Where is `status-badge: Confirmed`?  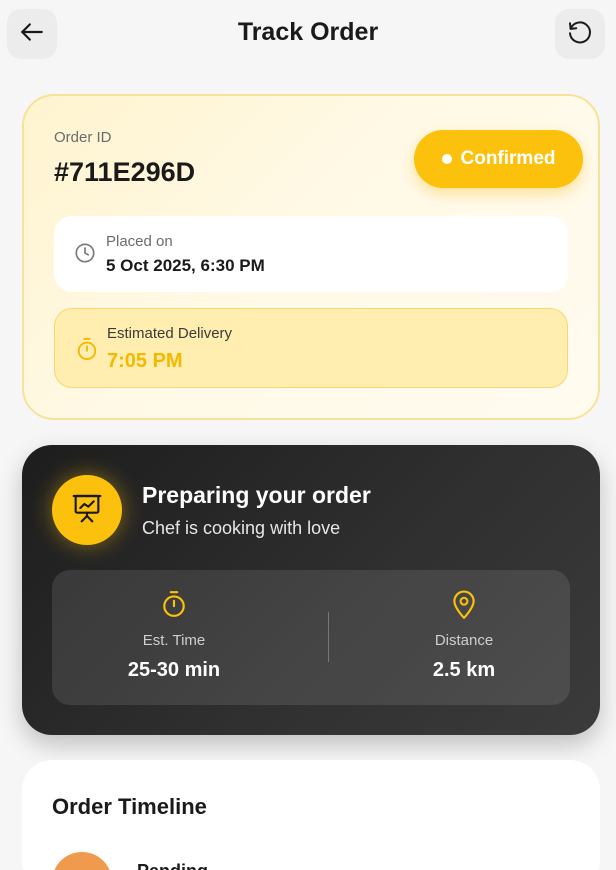 status-badge: Confirmed is located at coordinates (498, 159).